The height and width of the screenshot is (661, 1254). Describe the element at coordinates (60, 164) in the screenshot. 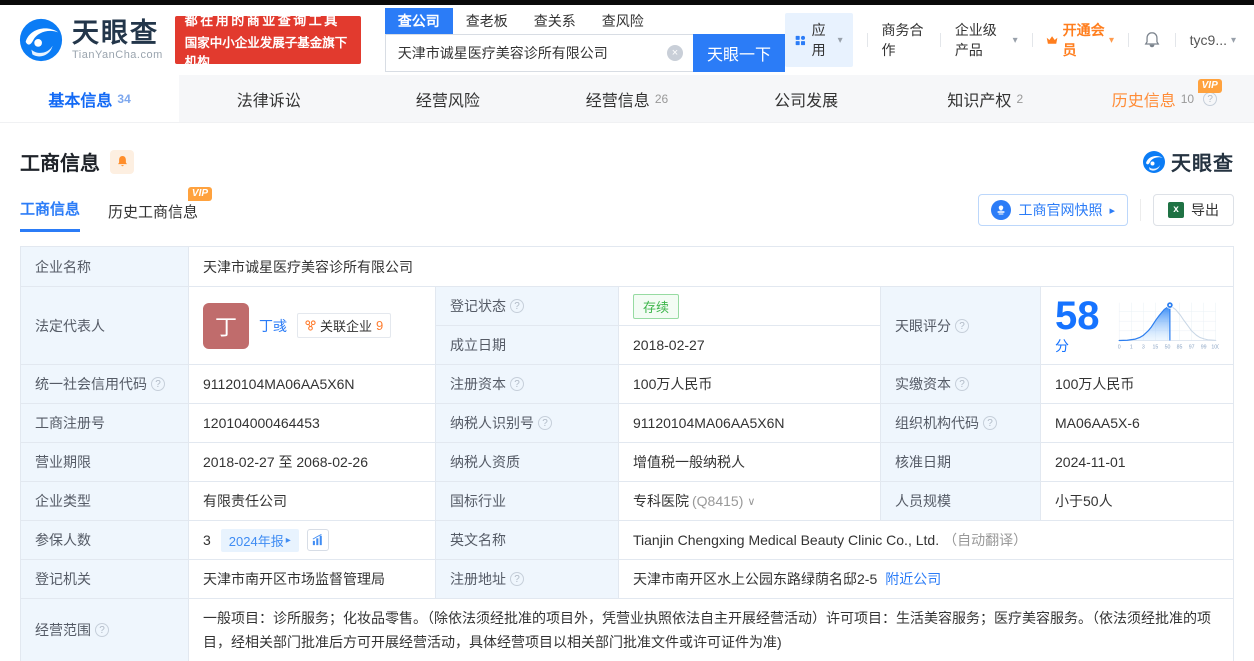

I see `section-title: 工商信息` at that location.